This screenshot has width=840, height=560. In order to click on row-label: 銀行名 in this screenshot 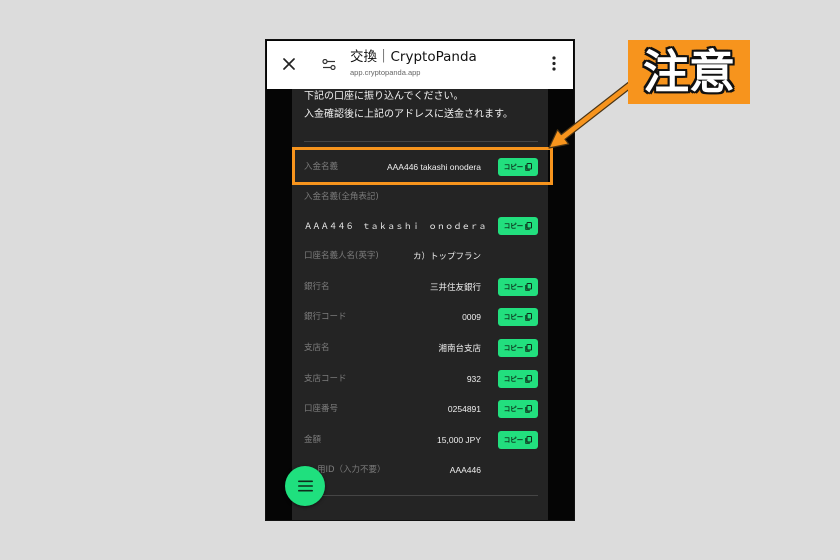, I will do `click(317, 287)`.